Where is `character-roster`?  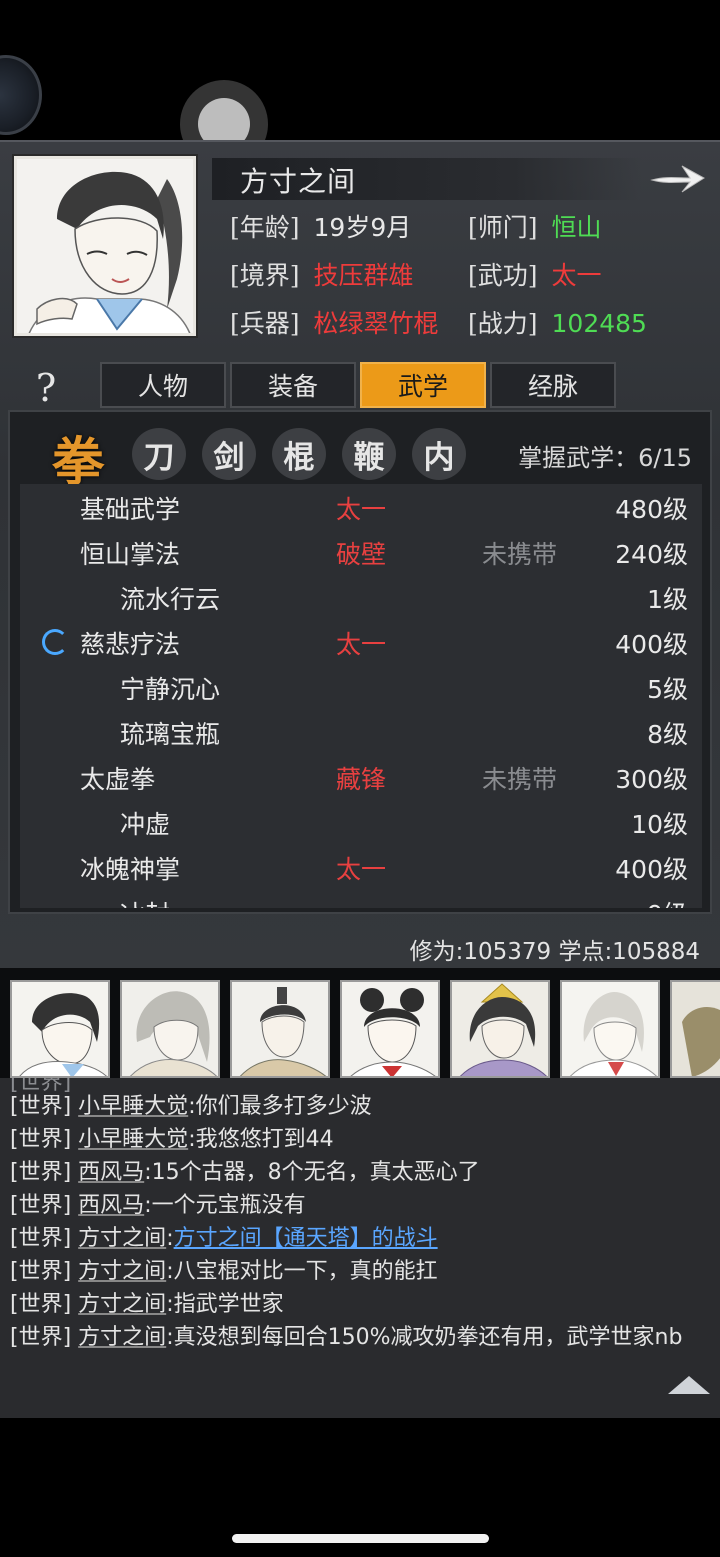
character-roster is located at coordinates (360, 1023).